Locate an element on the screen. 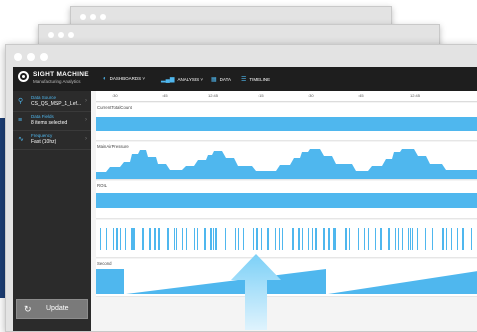 This screenshot has height=332, width=477. data-fields-icon: ≡ is located at coordinates (20, 120).